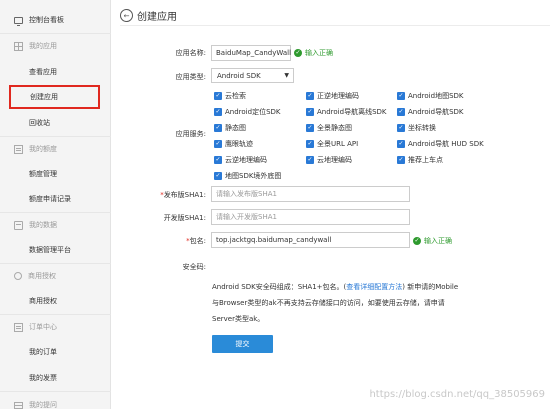 This screenshot has height=409, width=554. I want to click on sidebar-item-quota-mgmt: 额度管理, so click(55, 174).